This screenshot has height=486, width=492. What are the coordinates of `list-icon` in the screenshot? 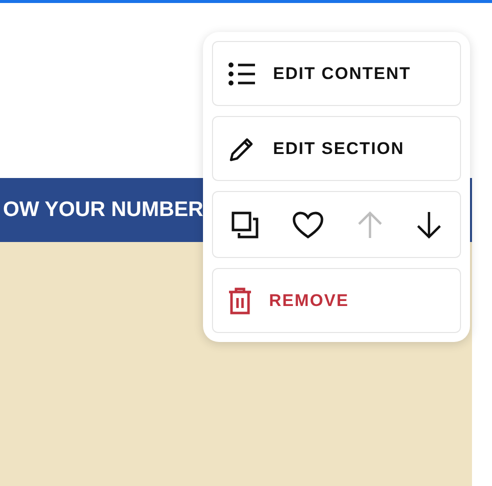 It's located at (242, 74).